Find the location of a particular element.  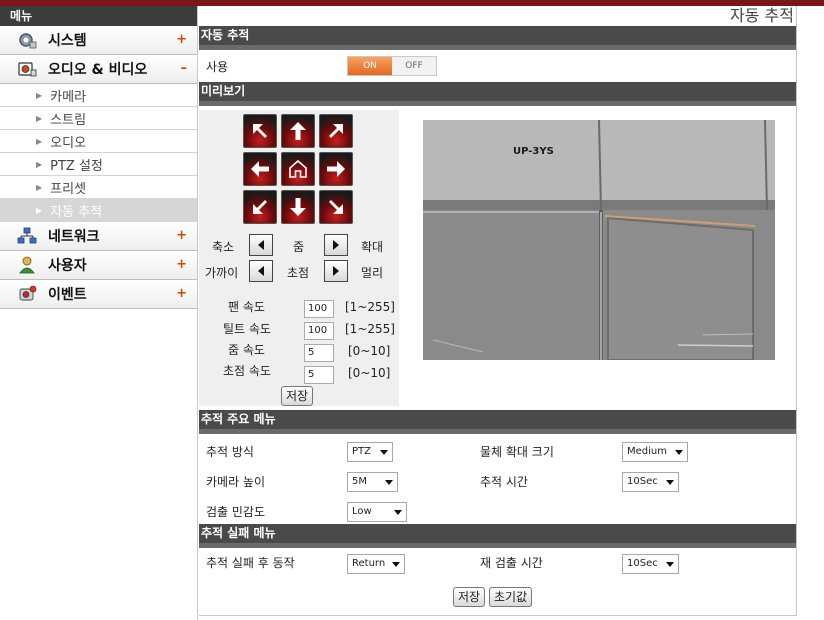

arrow-down-left-icon is located at coordinates (260, 207).